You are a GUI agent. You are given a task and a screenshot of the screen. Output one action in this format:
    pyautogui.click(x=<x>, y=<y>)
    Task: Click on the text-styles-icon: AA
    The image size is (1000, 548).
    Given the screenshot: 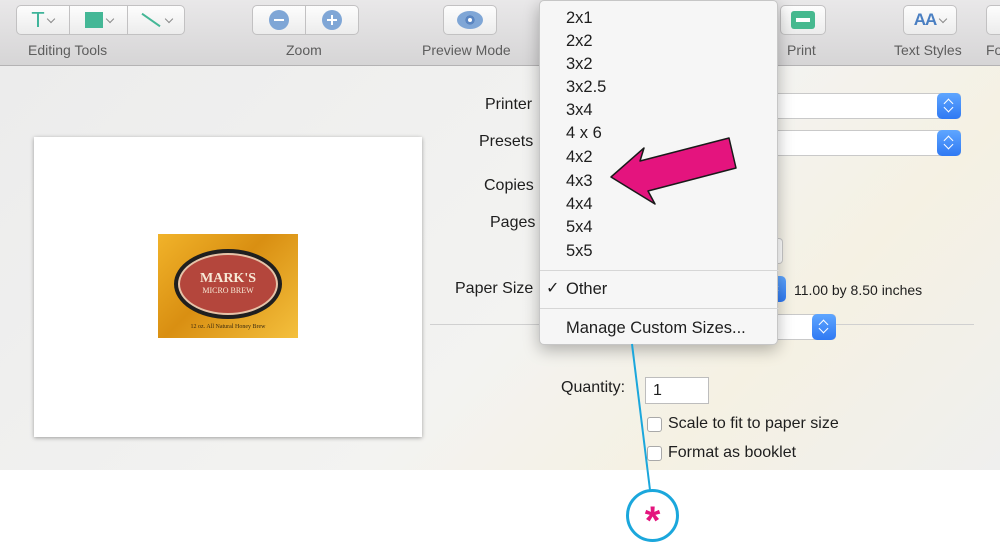 What is the action you would take?
    pyautogui.click(x=925, y=19)
    